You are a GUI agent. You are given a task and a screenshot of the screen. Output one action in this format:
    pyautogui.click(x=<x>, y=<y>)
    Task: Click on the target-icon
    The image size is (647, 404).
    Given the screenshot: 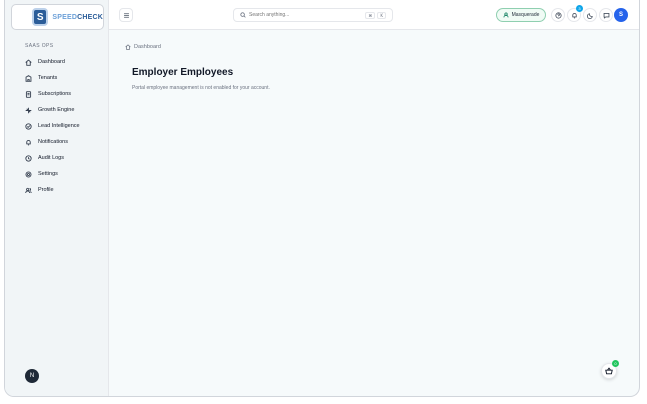 What is the action you would take?
    pyautogui.click(x=28, y=126)
    